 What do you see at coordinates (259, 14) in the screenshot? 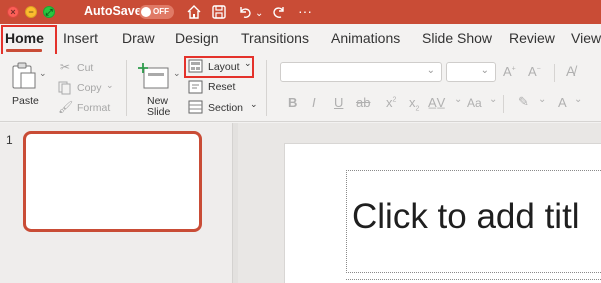
I see `undo-dropdown-chevron-icon: ⌄` at bounding box center [259, 14].